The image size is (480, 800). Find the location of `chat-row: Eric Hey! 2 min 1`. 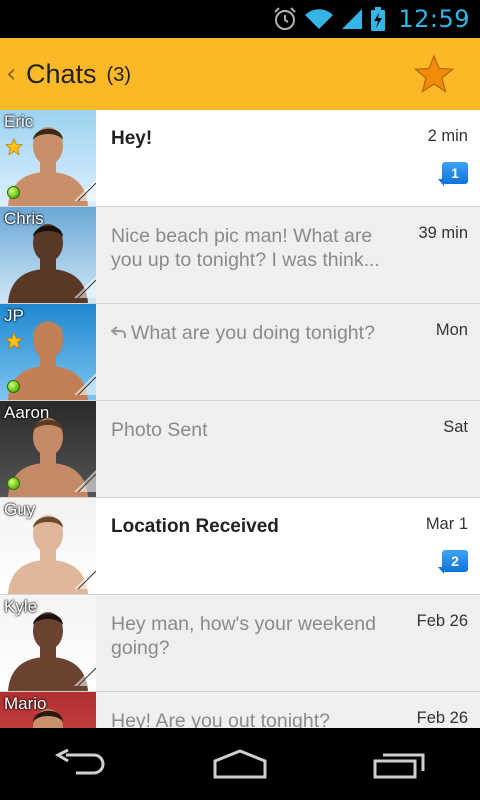

chat-row: Eric Hey! 2 min 1 is located at coordinates (240, 158).